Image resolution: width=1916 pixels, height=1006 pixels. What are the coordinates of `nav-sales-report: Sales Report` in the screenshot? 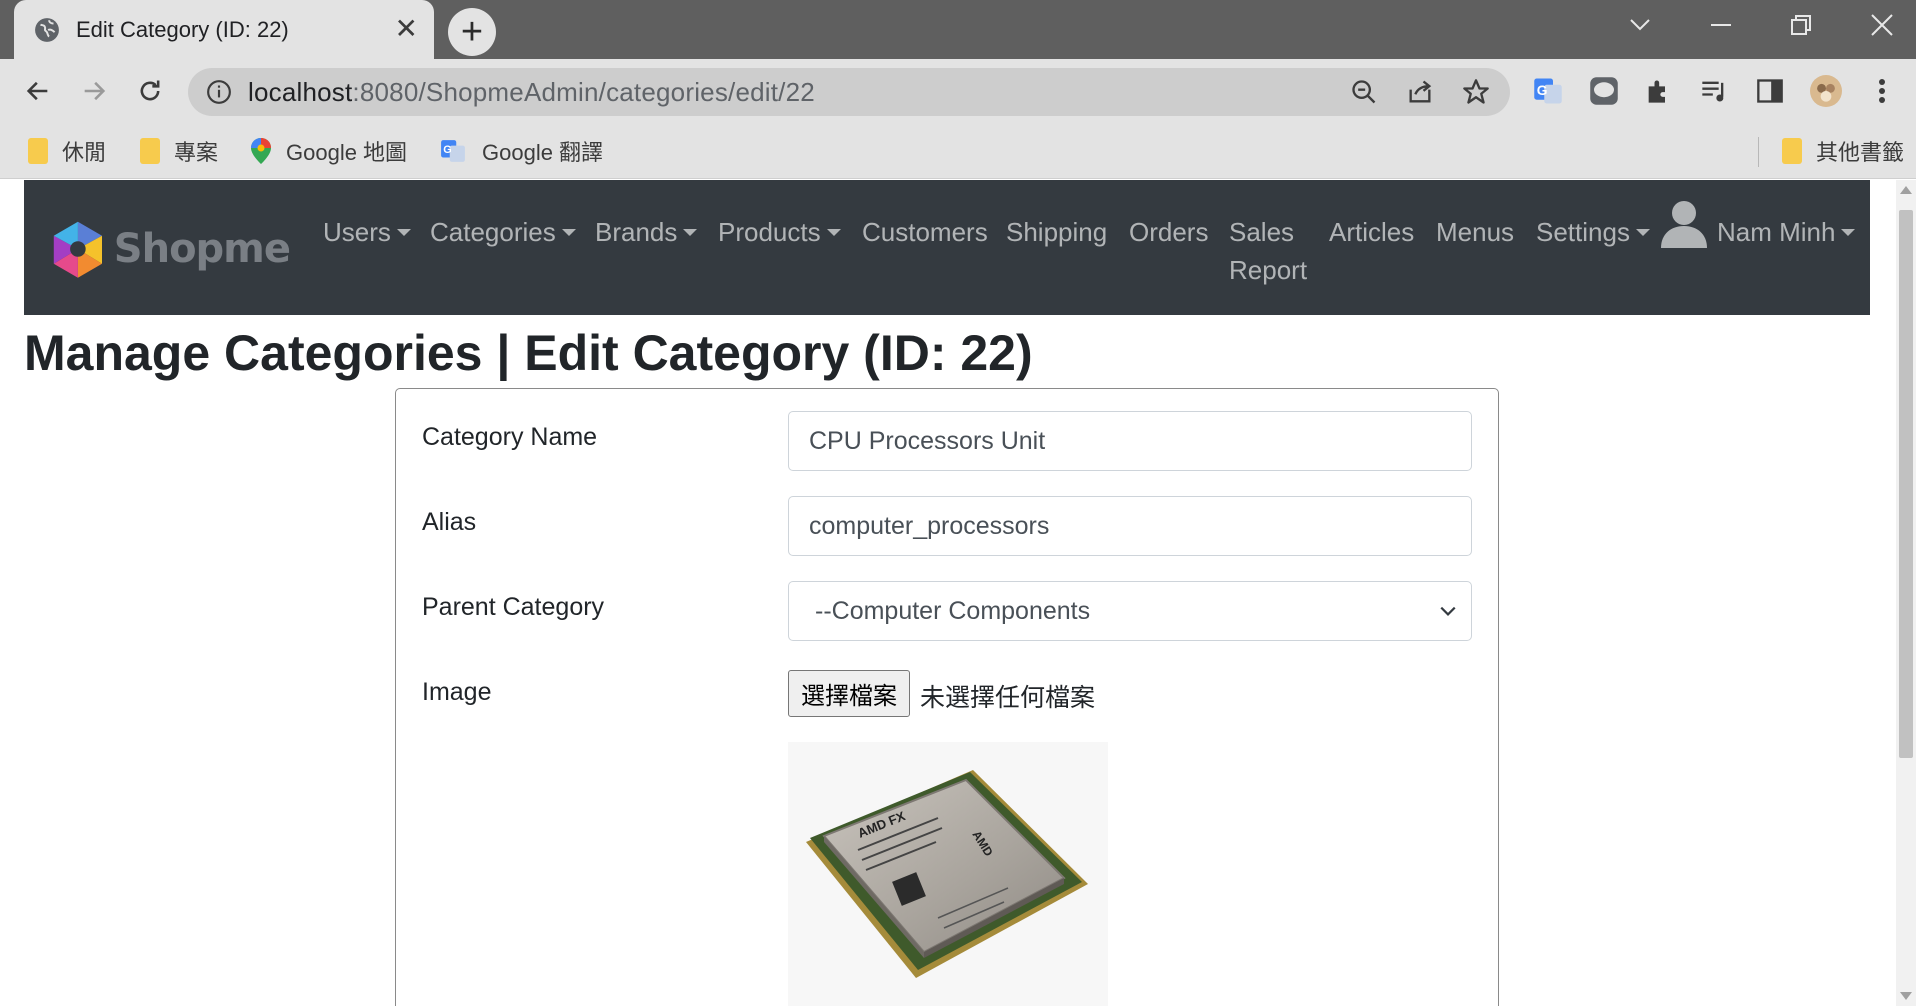 It's located at (1268, 251).